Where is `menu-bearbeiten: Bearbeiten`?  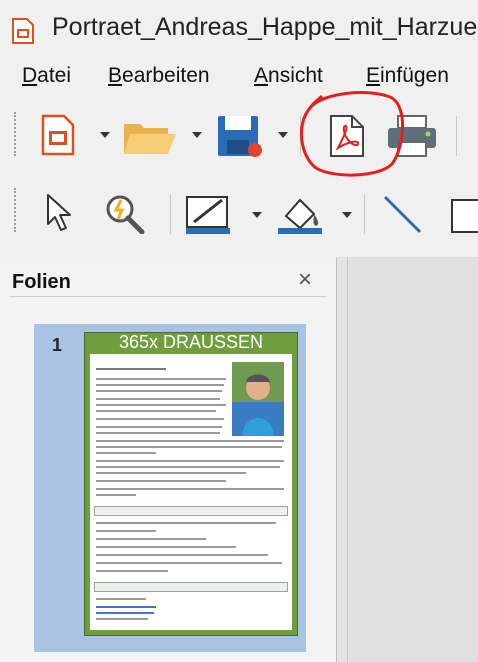 menu-bearbeiten: Bearbeiten is located at coordinates (159, 76).